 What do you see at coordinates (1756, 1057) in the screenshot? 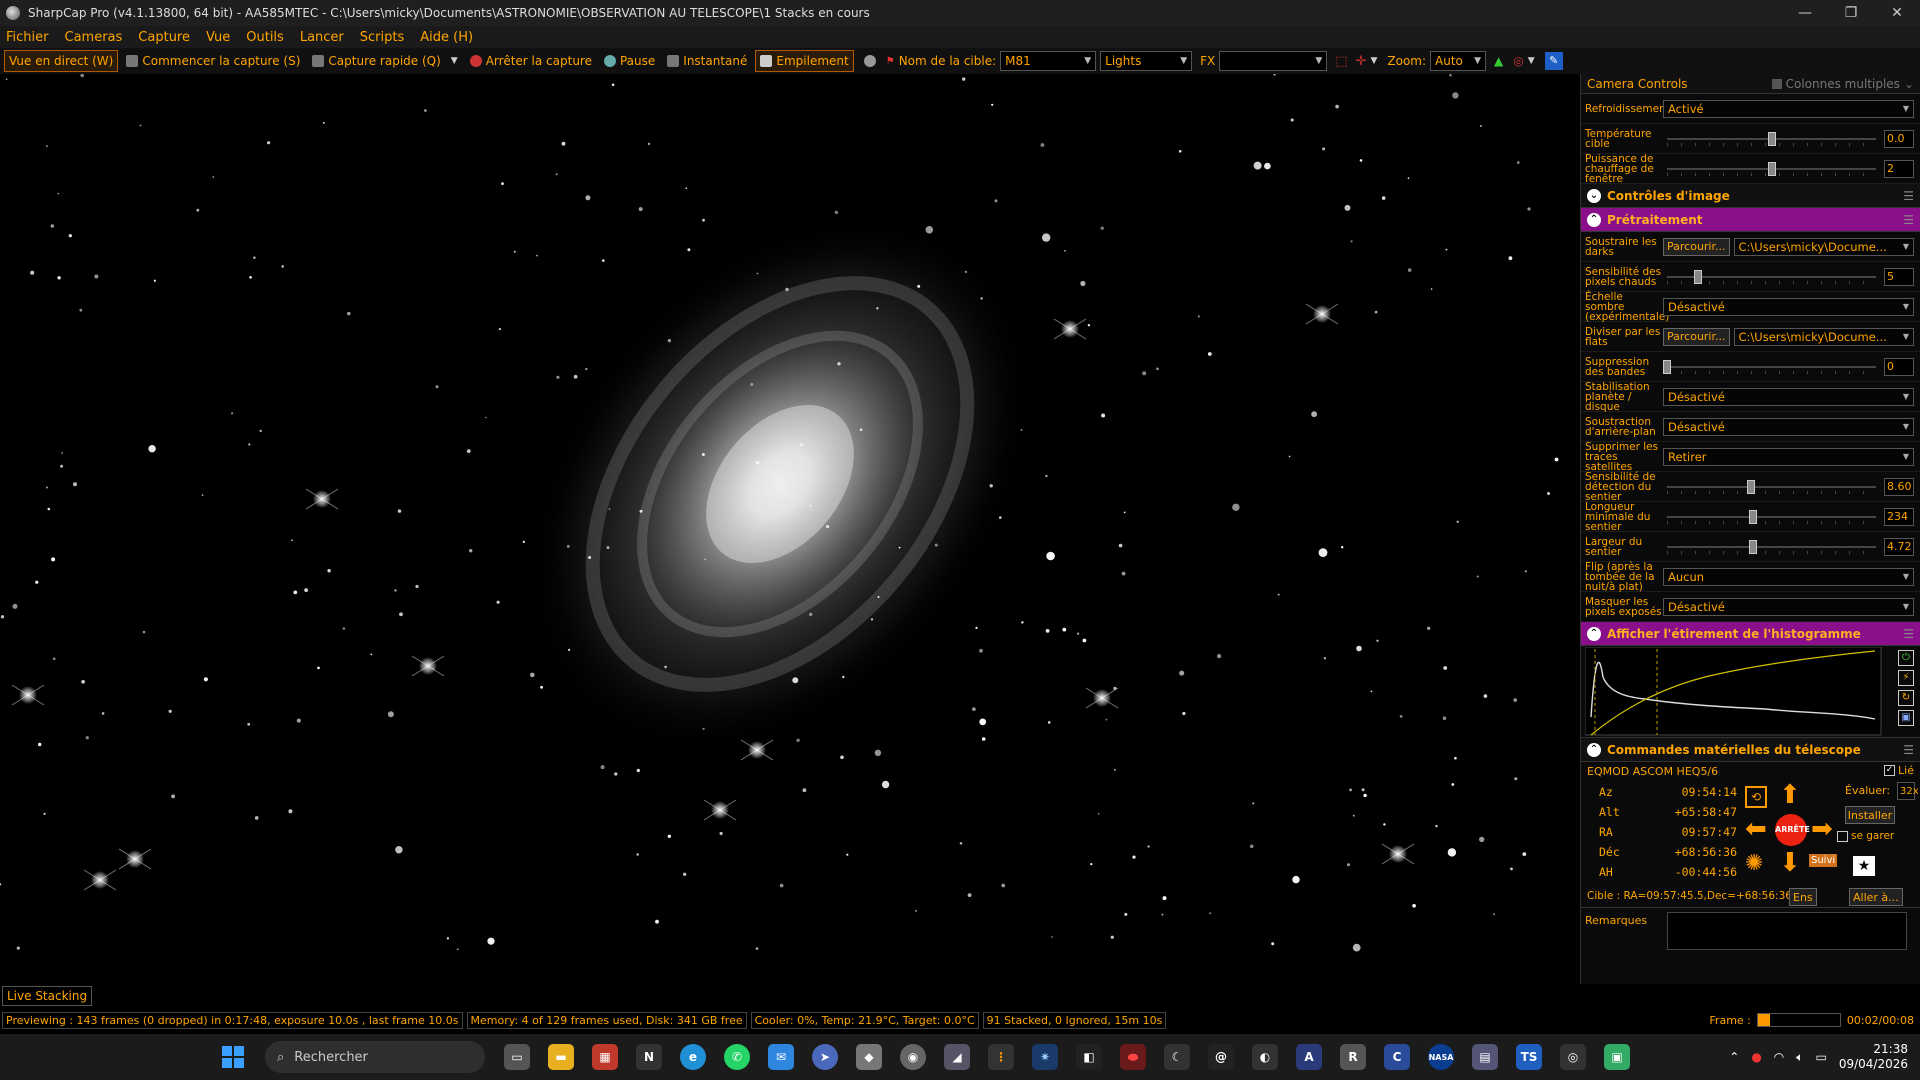
I see `security-icon: ●` at bounding box center [1756, 1057].